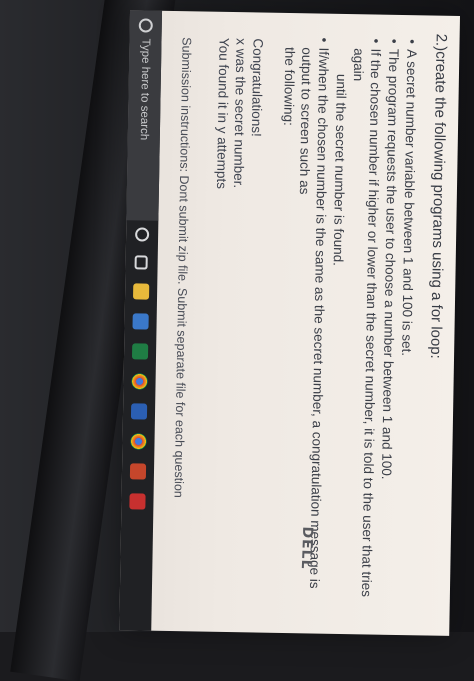 The width and height of the screenshot is (474, 681). I want to click on taskbar-search: Type here to search, so click(144, 115).